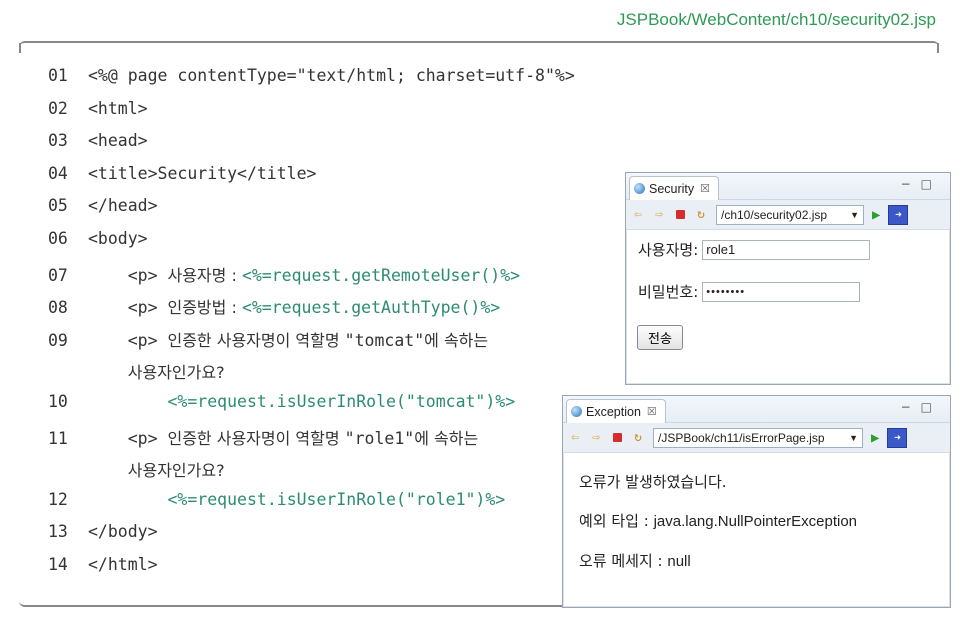  I want to click on exception-url-field: /JSPBook/ch11/isErrorPage.jsp ▼, so click(758, 437).